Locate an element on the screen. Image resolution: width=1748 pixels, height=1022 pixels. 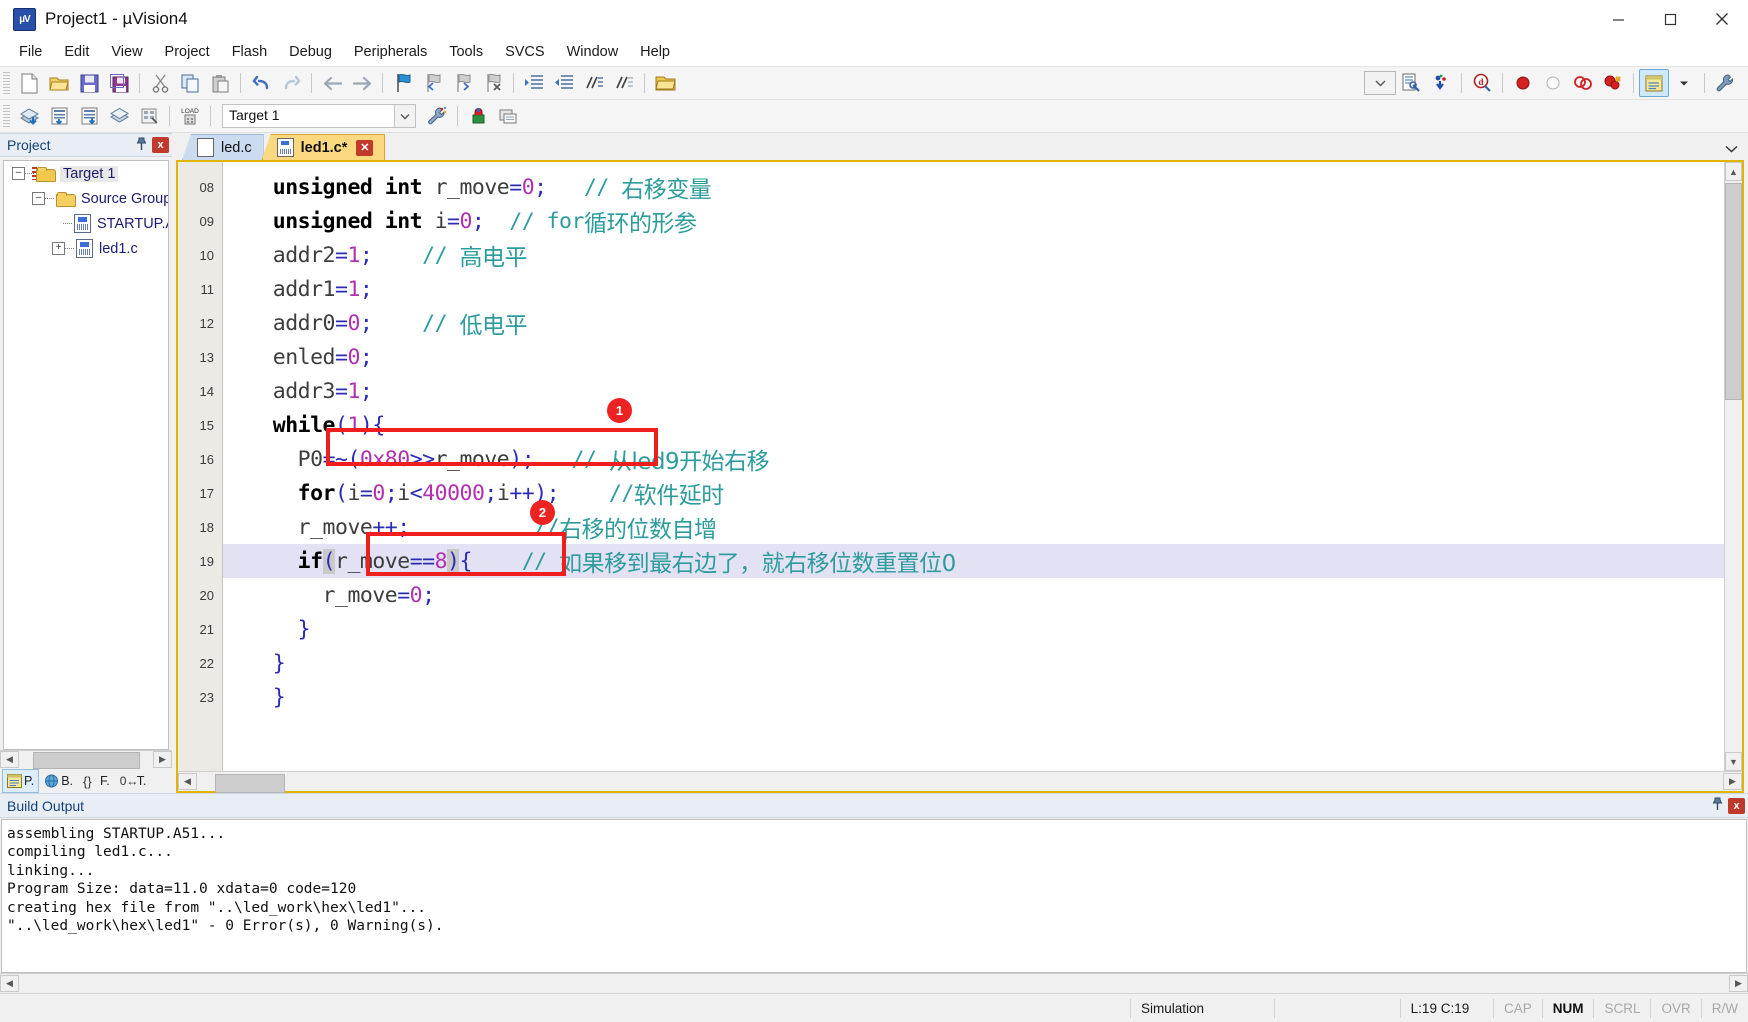
bookmark-prev-icon is located at coordinates (433, 83).